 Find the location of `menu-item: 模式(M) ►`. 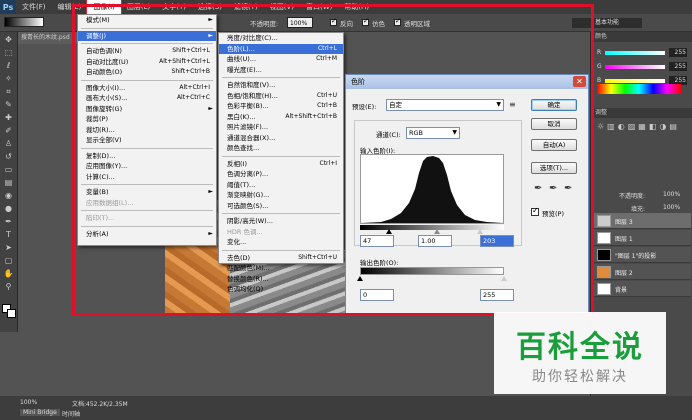

menu-item: 模式(M) ► is located at coordinates (147, 20).